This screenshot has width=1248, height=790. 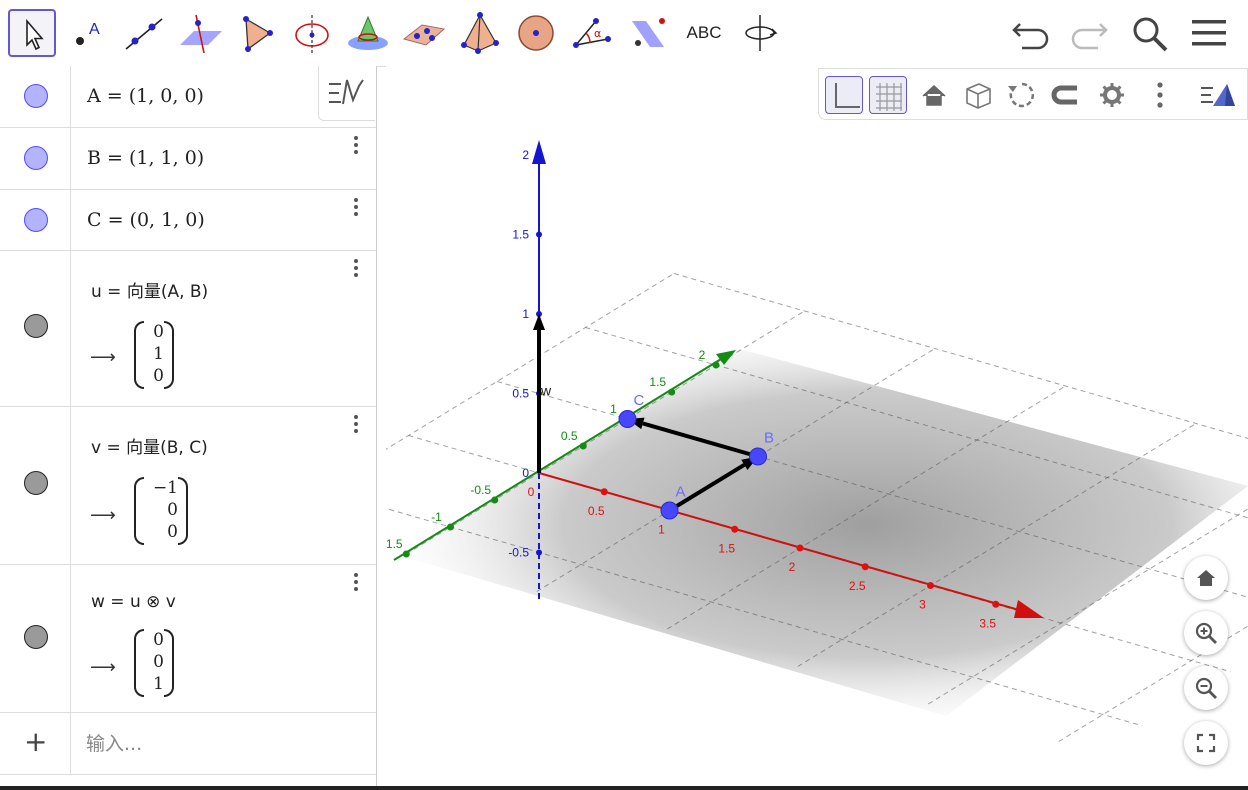 I want to click on point-definition: A = (1, 0, 0), so click(x=145, y=96).